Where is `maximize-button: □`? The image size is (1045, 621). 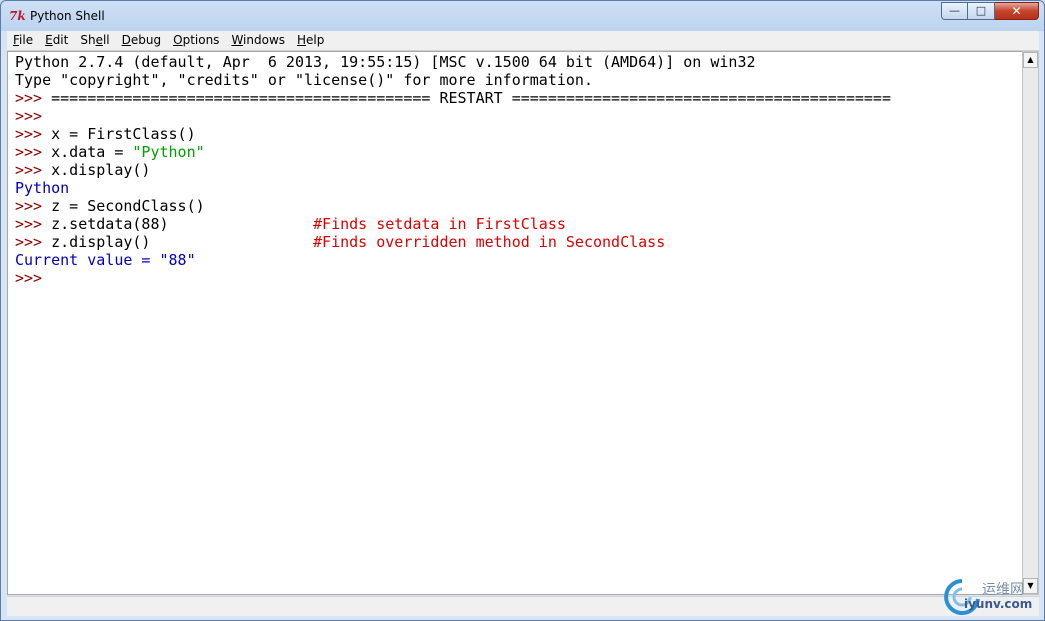 maximize-button: □ is located at coordinates (981, 11).